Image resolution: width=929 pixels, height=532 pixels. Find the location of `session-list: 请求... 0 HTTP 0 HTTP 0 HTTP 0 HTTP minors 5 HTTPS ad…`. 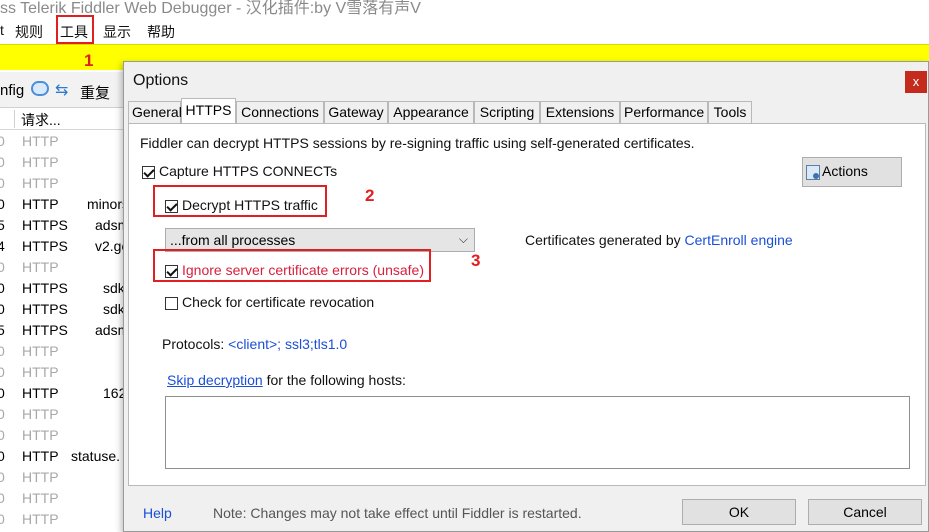

session-list: 请求... 0 HTTP 0 HTTP 0 HTTP 0 HTTP minors 5 HTTPS ad… is located at coordinates (62, 320).